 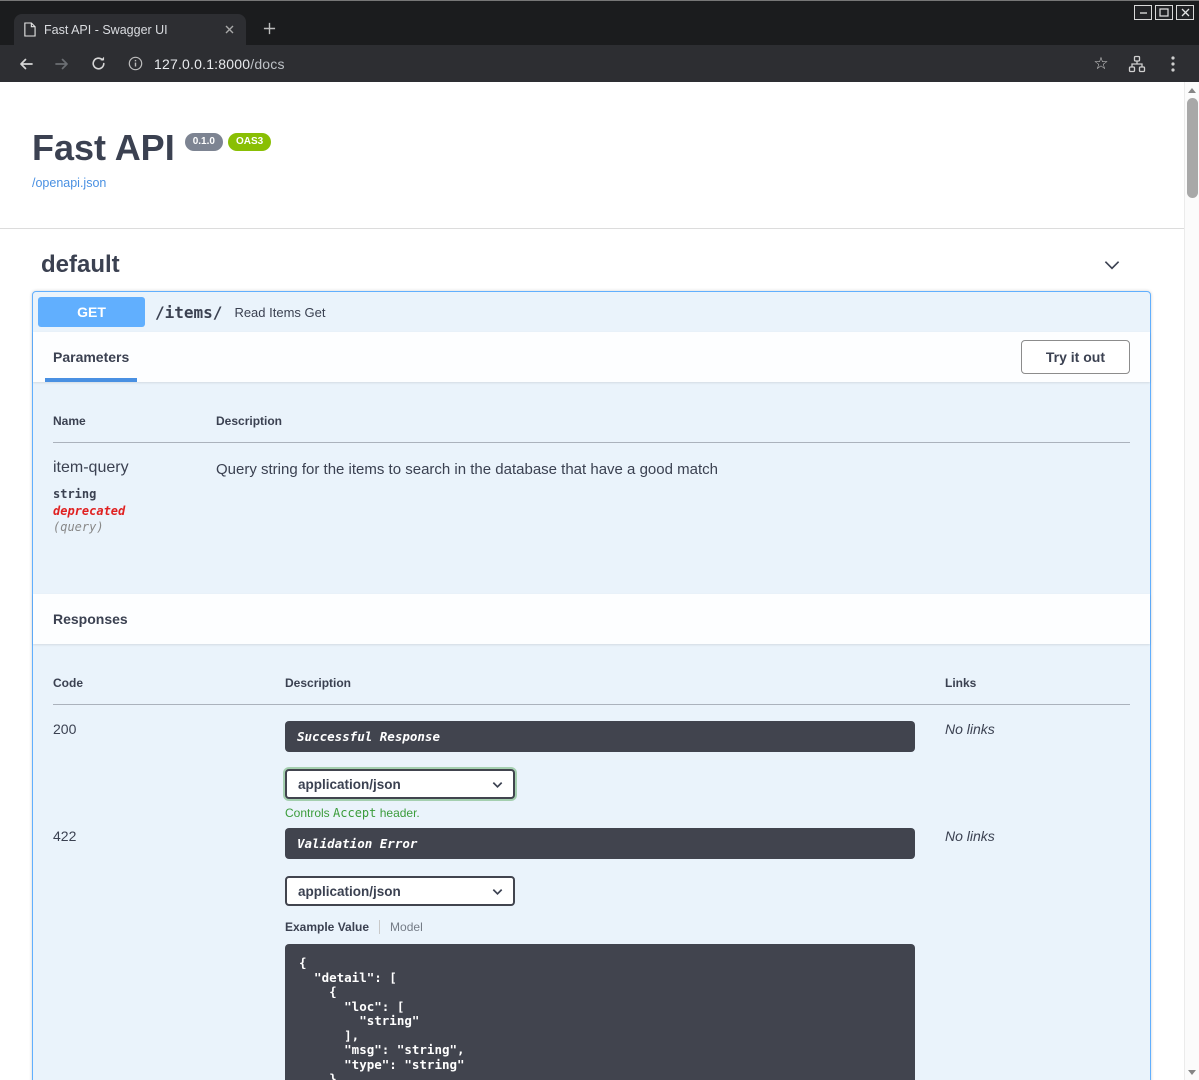 What do you see at coordinates (78, 527) in the screenshot?
I see `parameter-location: (query)` at bounding box center [78, 527].